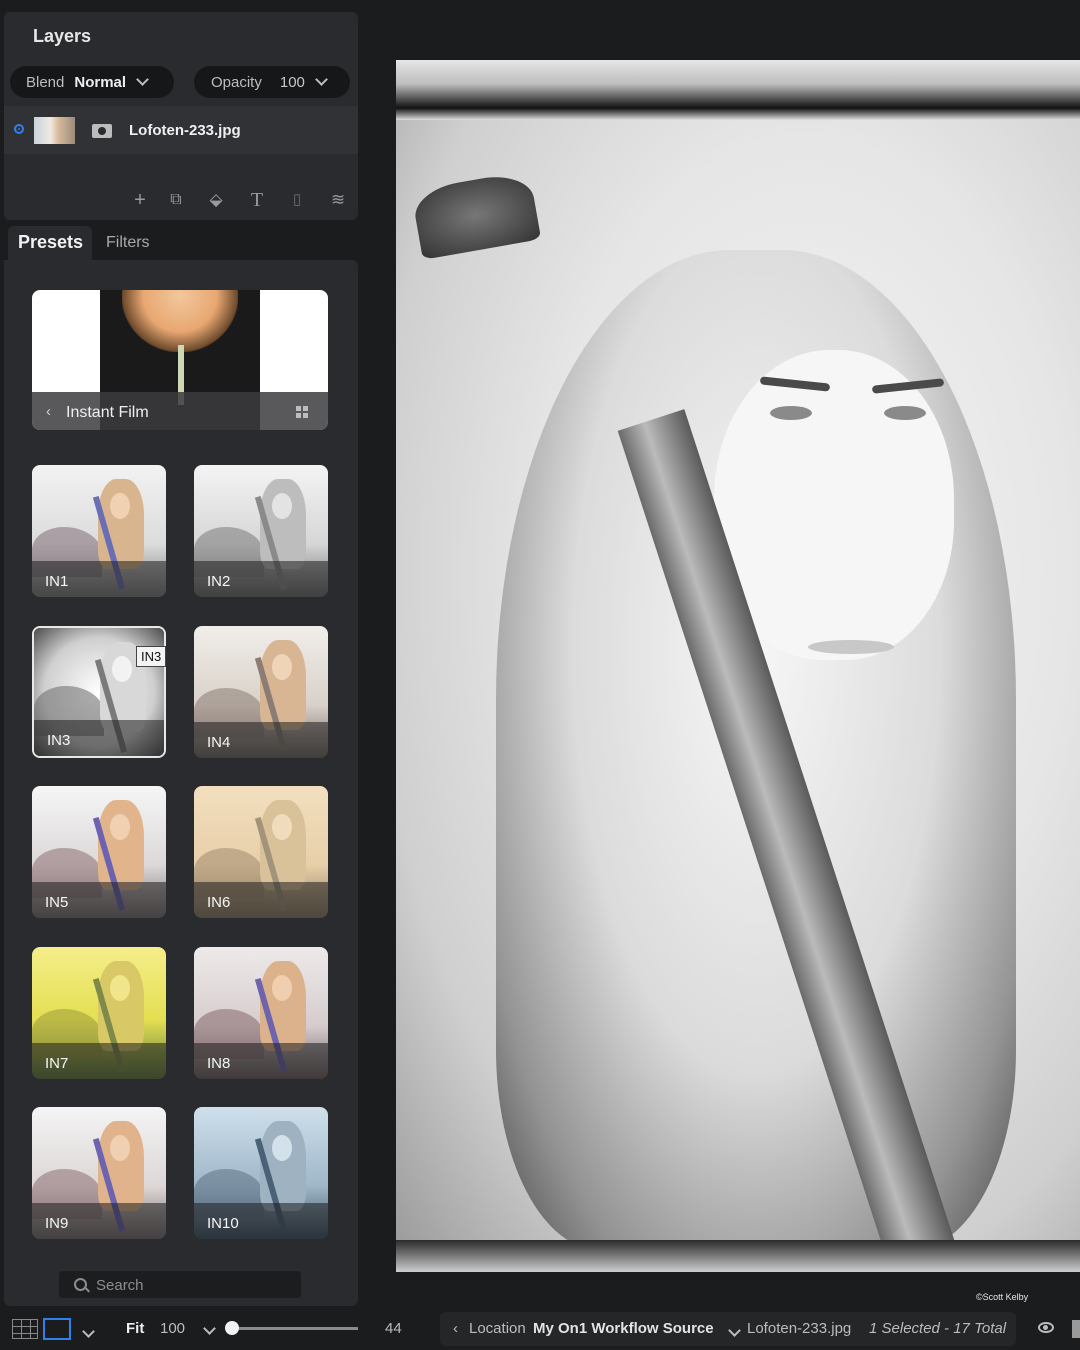  What do you see at coordinates (80, 1284) in the screenshot?
I see `search-icon` at bounding box center [80, 1284].